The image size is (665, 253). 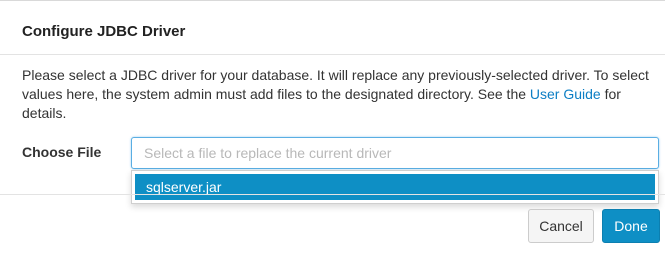 I want to click on dropdown-option-sqlserver: sqlserver.jar, so click(x=395, y=187).